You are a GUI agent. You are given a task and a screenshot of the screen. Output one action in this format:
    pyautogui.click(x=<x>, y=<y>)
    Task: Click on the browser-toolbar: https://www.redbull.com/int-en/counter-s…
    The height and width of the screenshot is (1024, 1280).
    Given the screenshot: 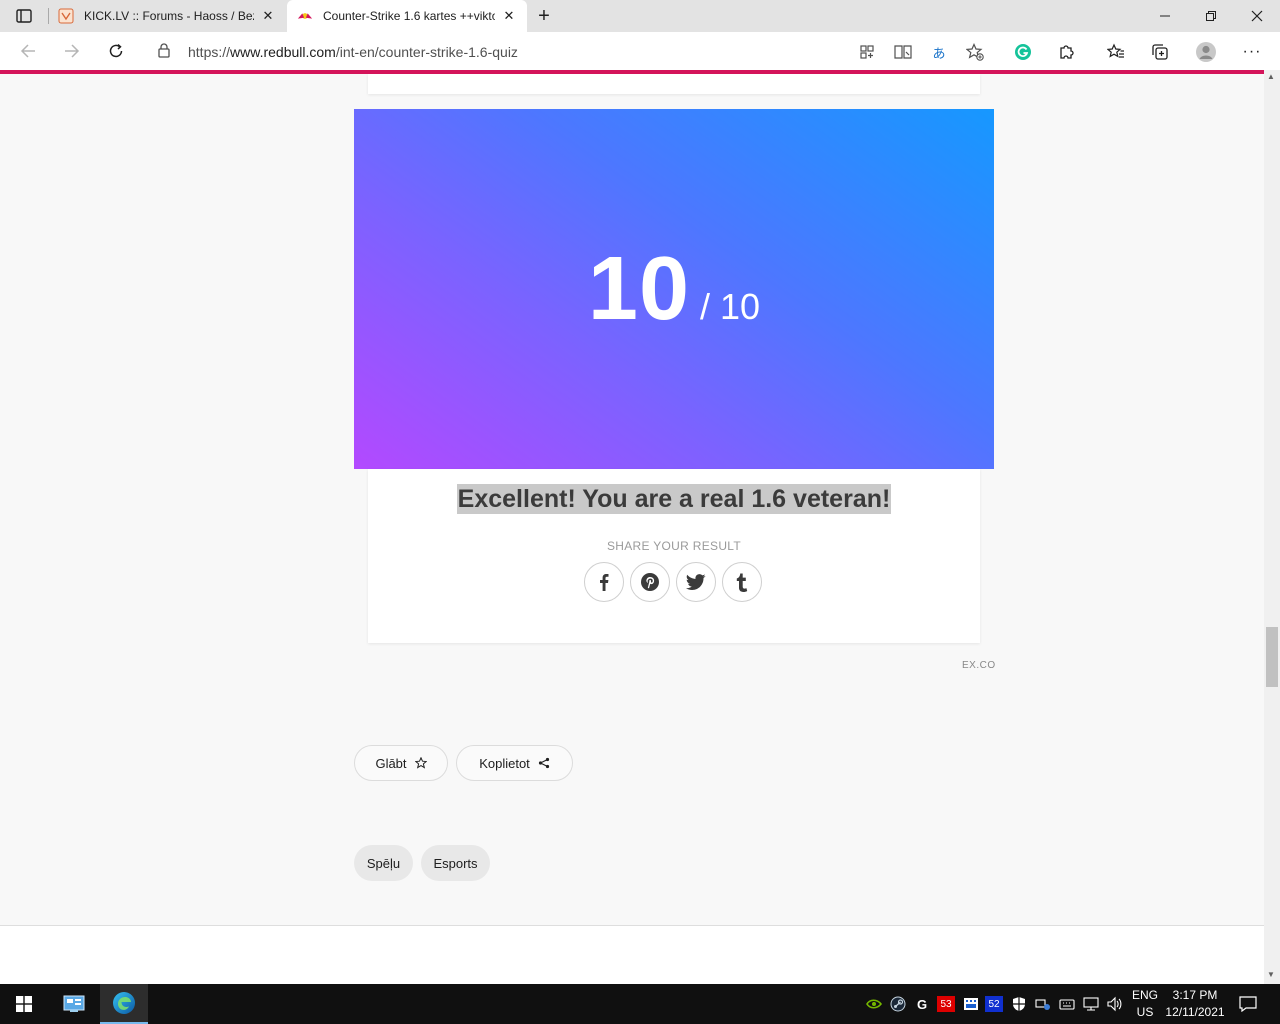 What is the action you would take?
    pyautogui.click(x=640, y=51)
    